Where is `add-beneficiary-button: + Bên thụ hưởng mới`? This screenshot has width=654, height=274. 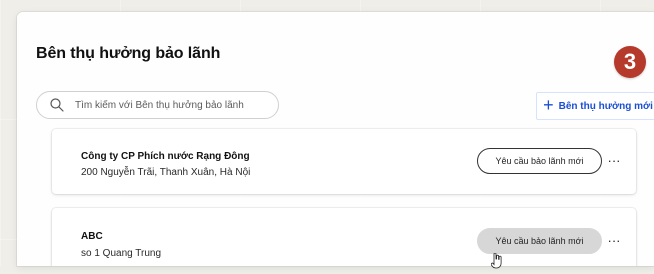 add-beneficiary-button: + Bên thụ hưởng mới is located at coordinates (595, 106).